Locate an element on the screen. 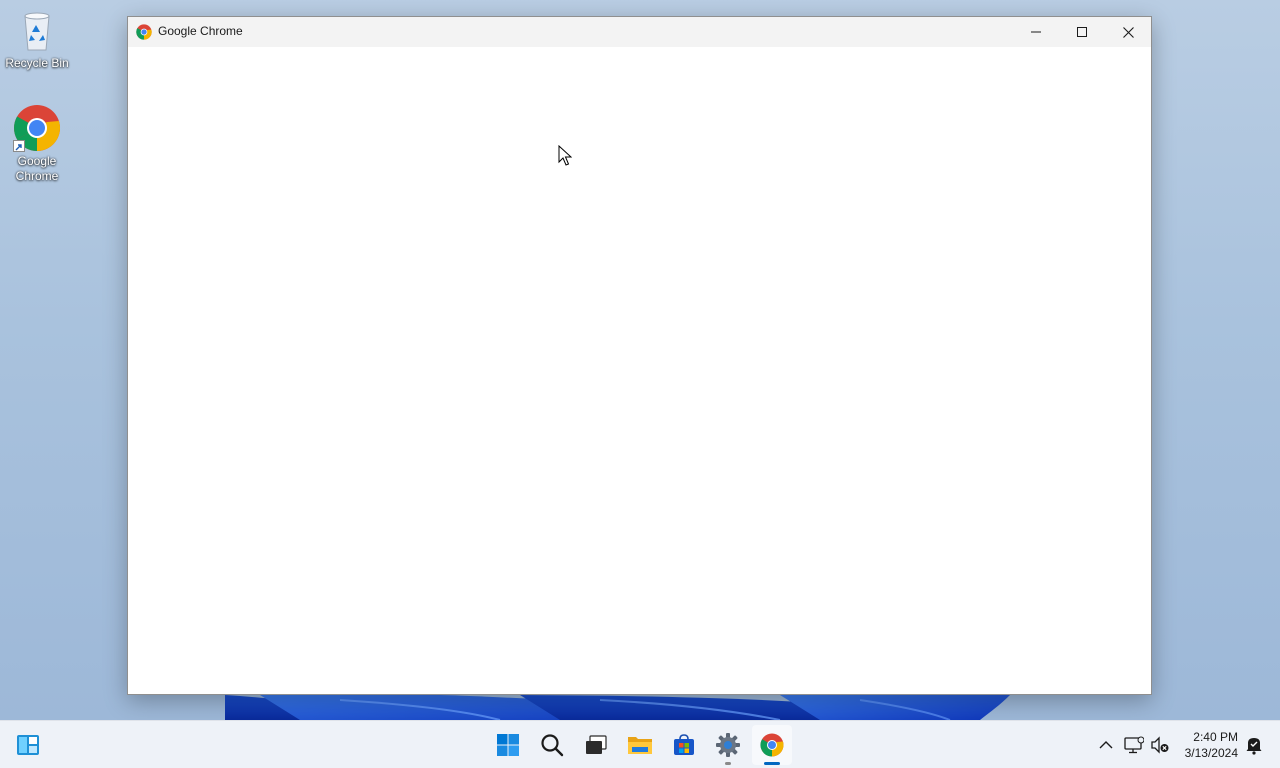  minimize-icon is located at coordinates (1036, 32).